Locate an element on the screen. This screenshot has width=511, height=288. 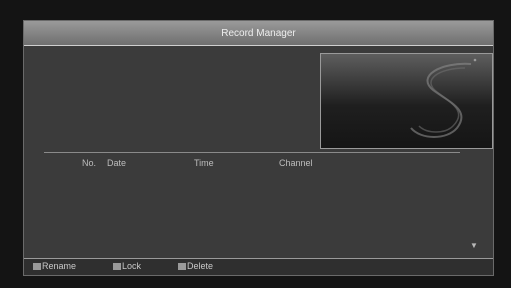
list-divider is located at coordinates (252, 152).